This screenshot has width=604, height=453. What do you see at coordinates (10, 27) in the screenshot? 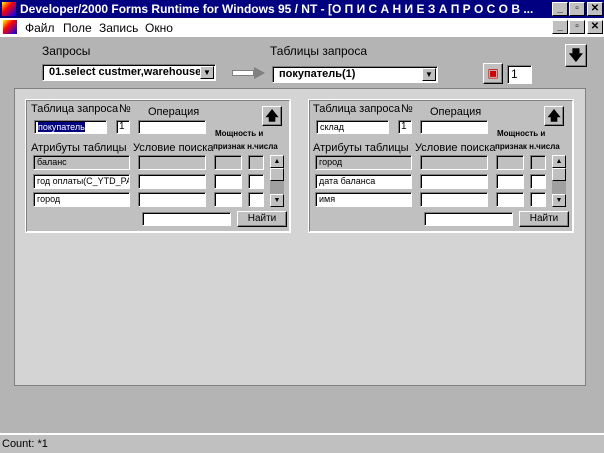
I see `doc-icon` at bounding box center [10, 27].